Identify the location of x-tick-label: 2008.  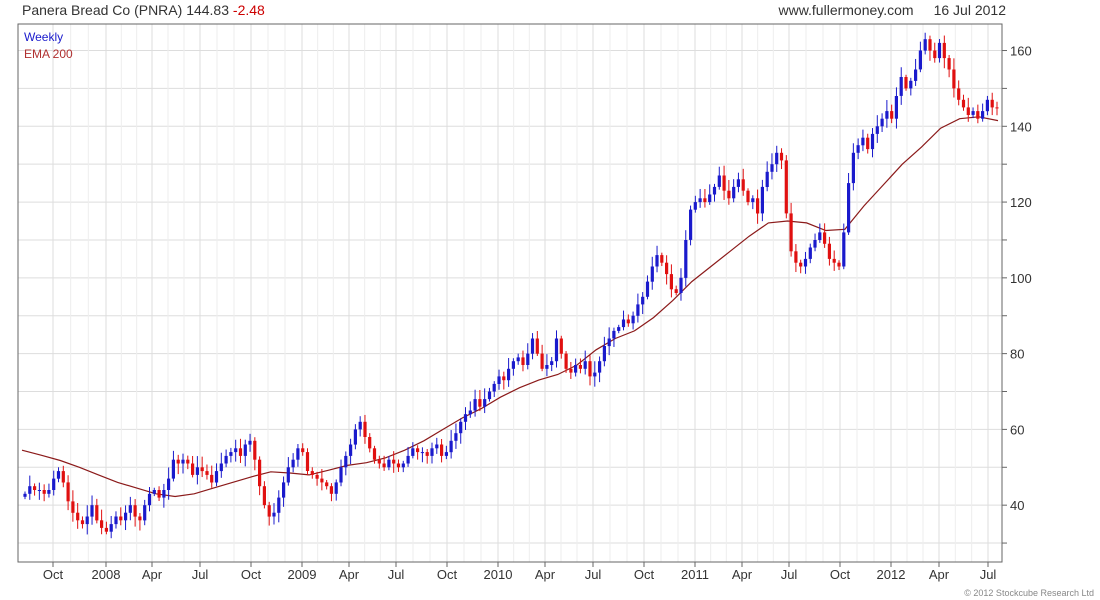
(106, 574).